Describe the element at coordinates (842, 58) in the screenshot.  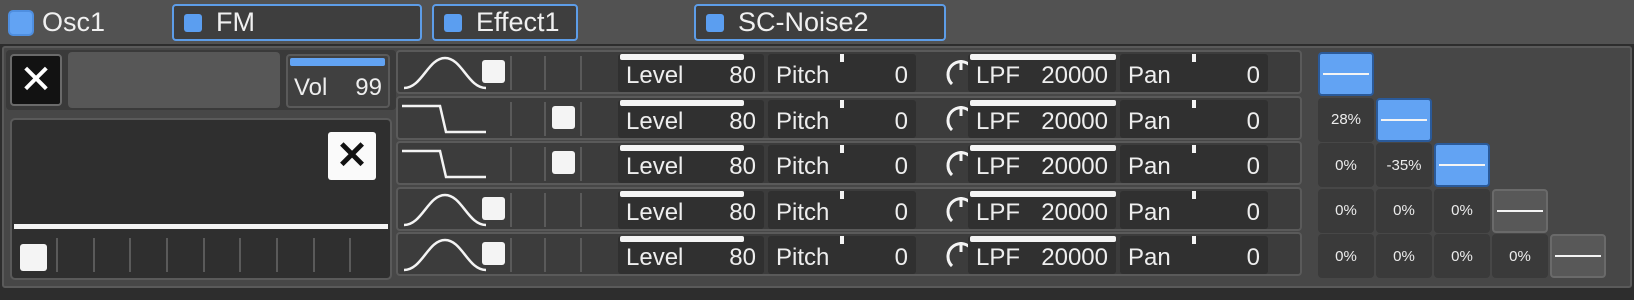
I see `pitch-marker` at that location.